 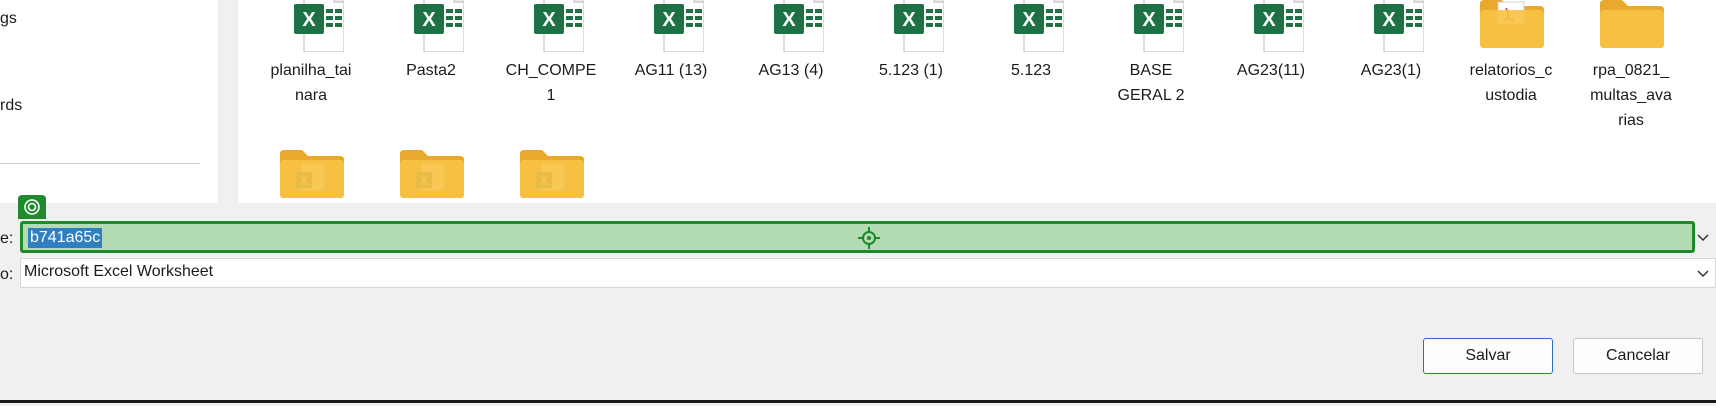 What do you see at coordinates (32, 207) in the screenshot?
I see `target-marker-icon` at bounding box center [32, 207].